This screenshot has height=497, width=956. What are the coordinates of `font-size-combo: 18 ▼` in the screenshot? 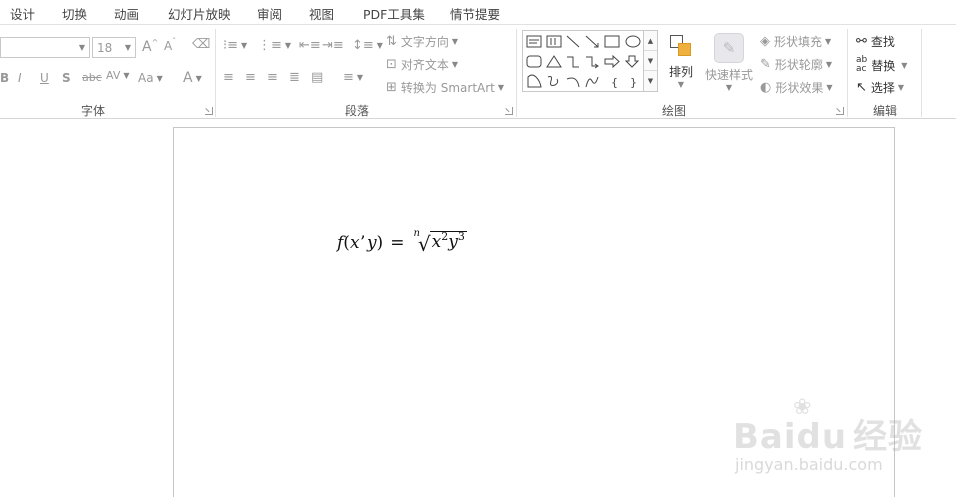 It's located at (114, 47).